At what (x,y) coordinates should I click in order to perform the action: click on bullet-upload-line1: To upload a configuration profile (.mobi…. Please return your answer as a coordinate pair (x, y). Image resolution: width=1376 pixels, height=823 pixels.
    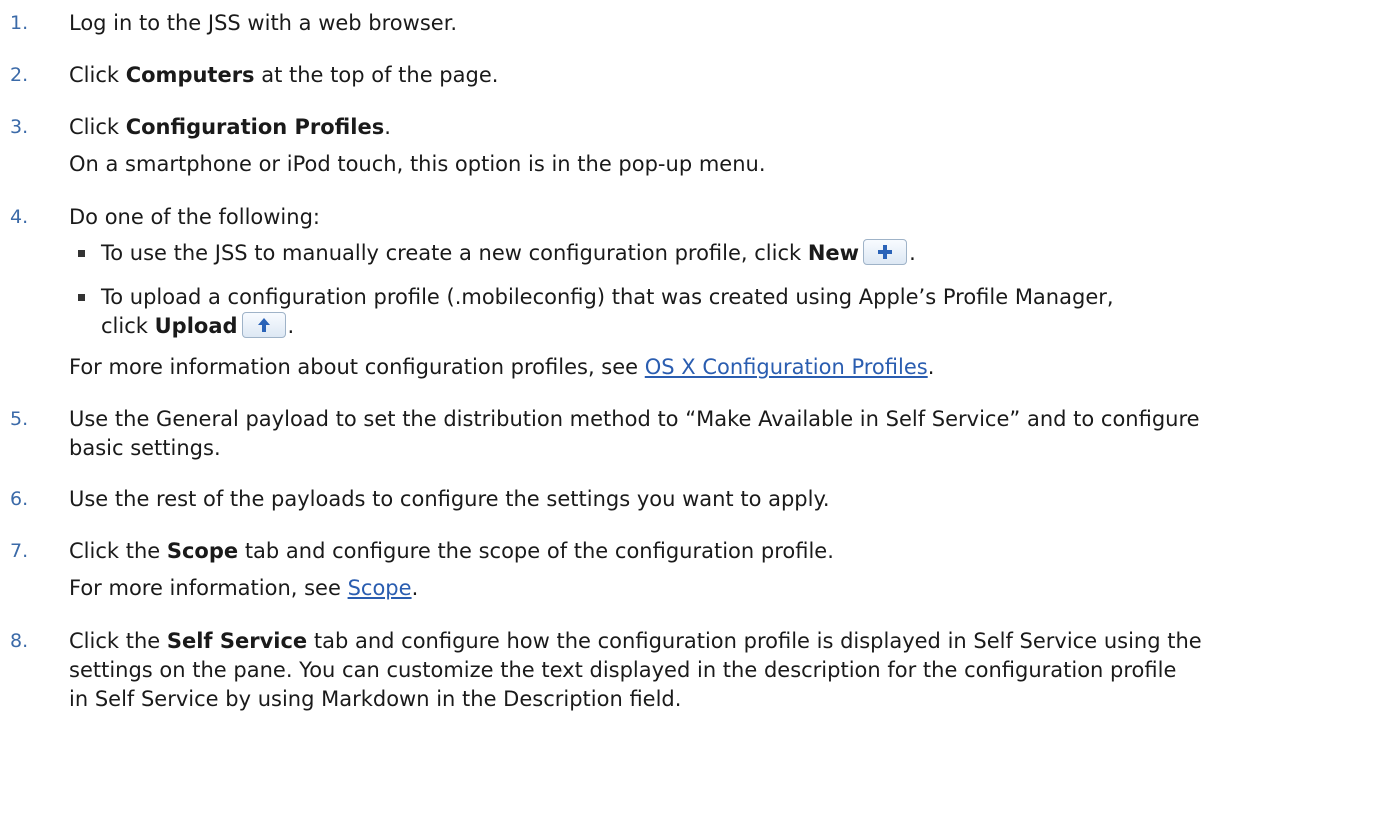
    Looking at the image, I should click on (607, 297).